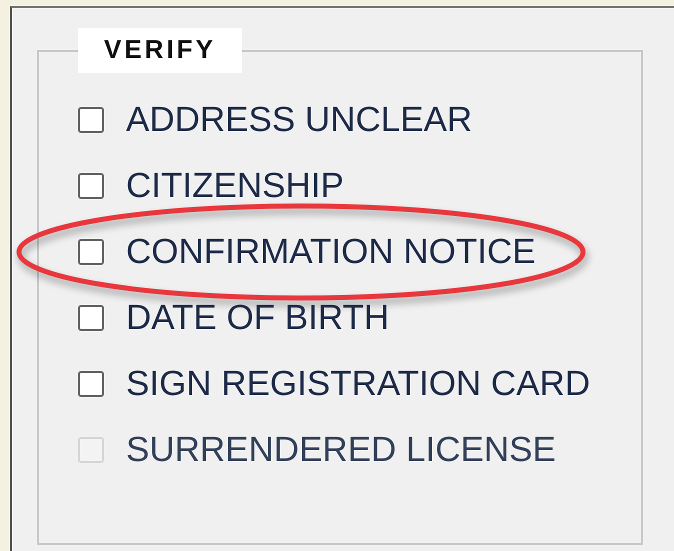  I want to click on group-title: VERIFY, so click(160, 50).